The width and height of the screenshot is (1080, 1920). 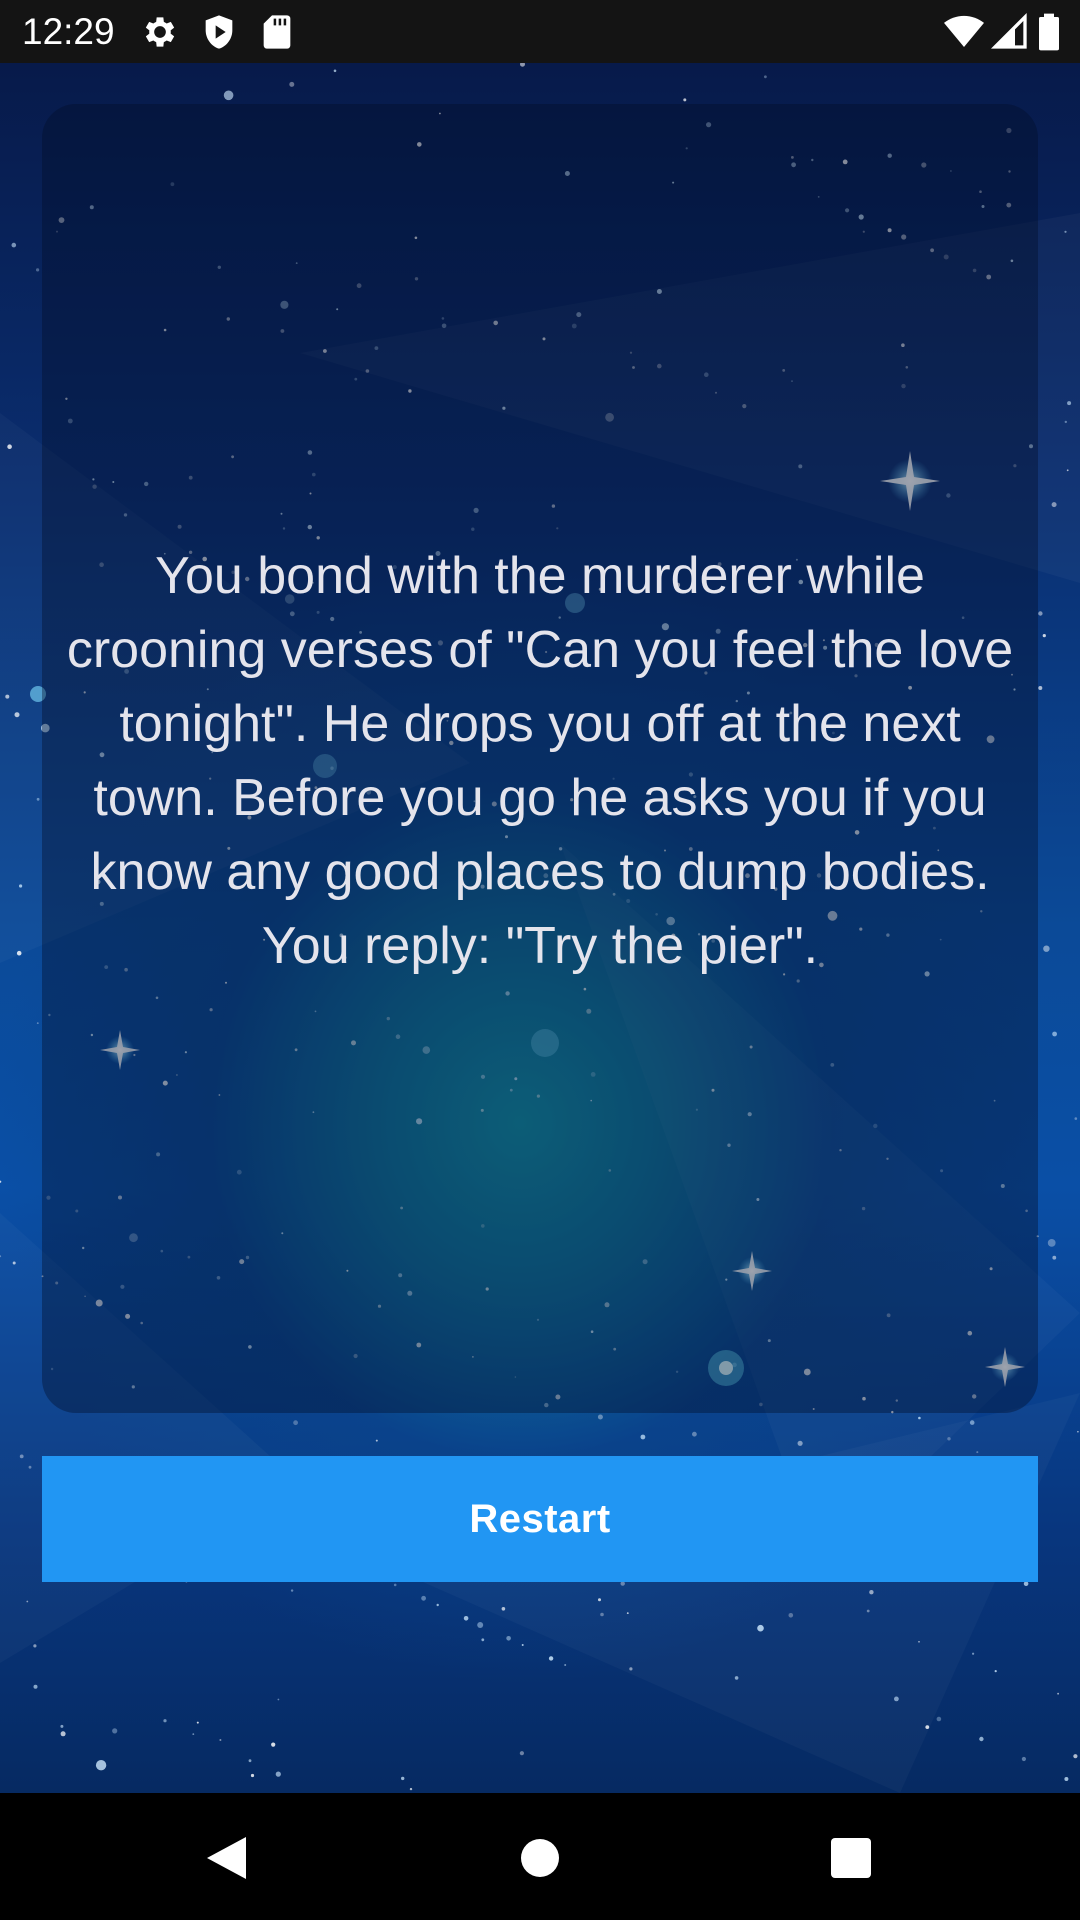 What do you see at coordinates (540, 31) in the screenshot?
I see `status-bar: 12:29` at bounding box center [540, 31].